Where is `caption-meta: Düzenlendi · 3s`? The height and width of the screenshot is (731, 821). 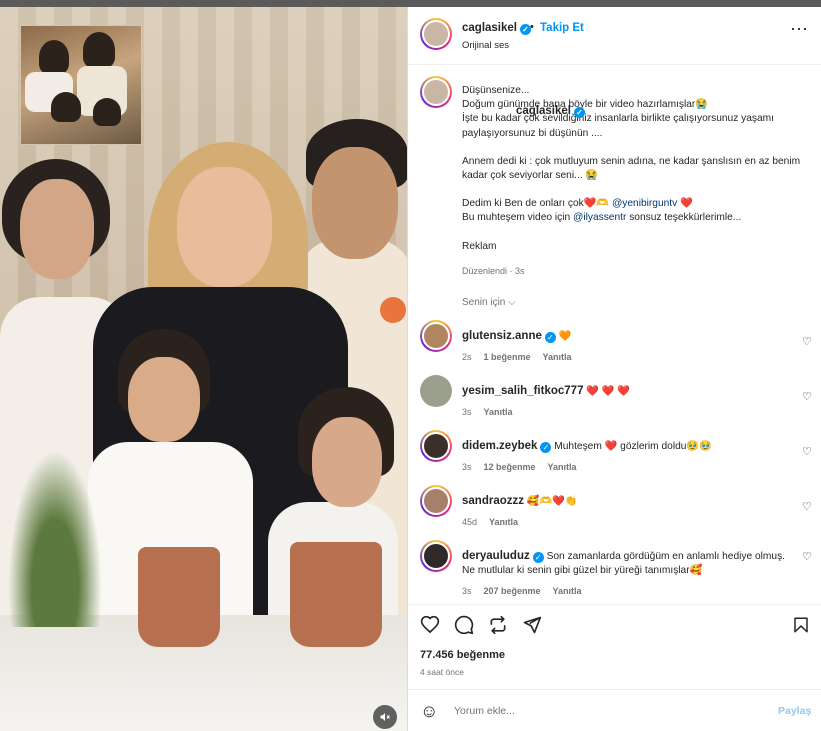 caption-meta: Düzenlendi · 3s is located at coordinates (493, 271).